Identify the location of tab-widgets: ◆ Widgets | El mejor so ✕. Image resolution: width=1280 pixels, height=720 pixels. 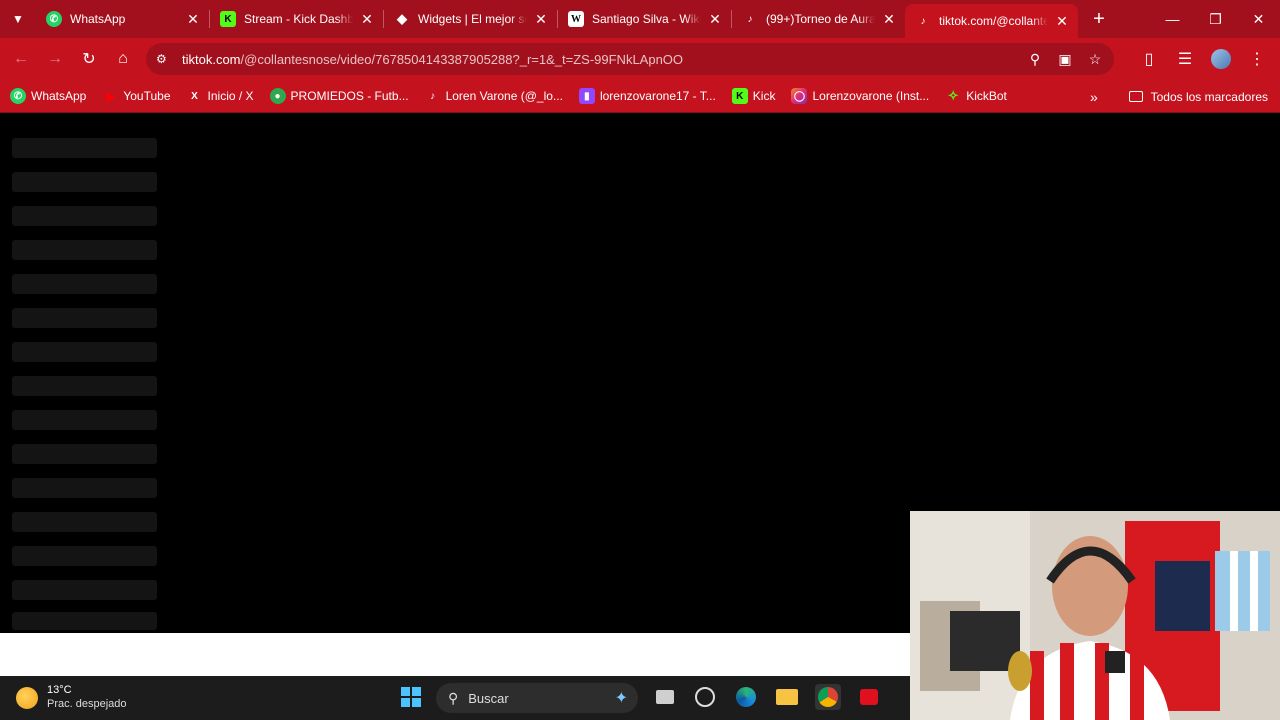
(470, 19).